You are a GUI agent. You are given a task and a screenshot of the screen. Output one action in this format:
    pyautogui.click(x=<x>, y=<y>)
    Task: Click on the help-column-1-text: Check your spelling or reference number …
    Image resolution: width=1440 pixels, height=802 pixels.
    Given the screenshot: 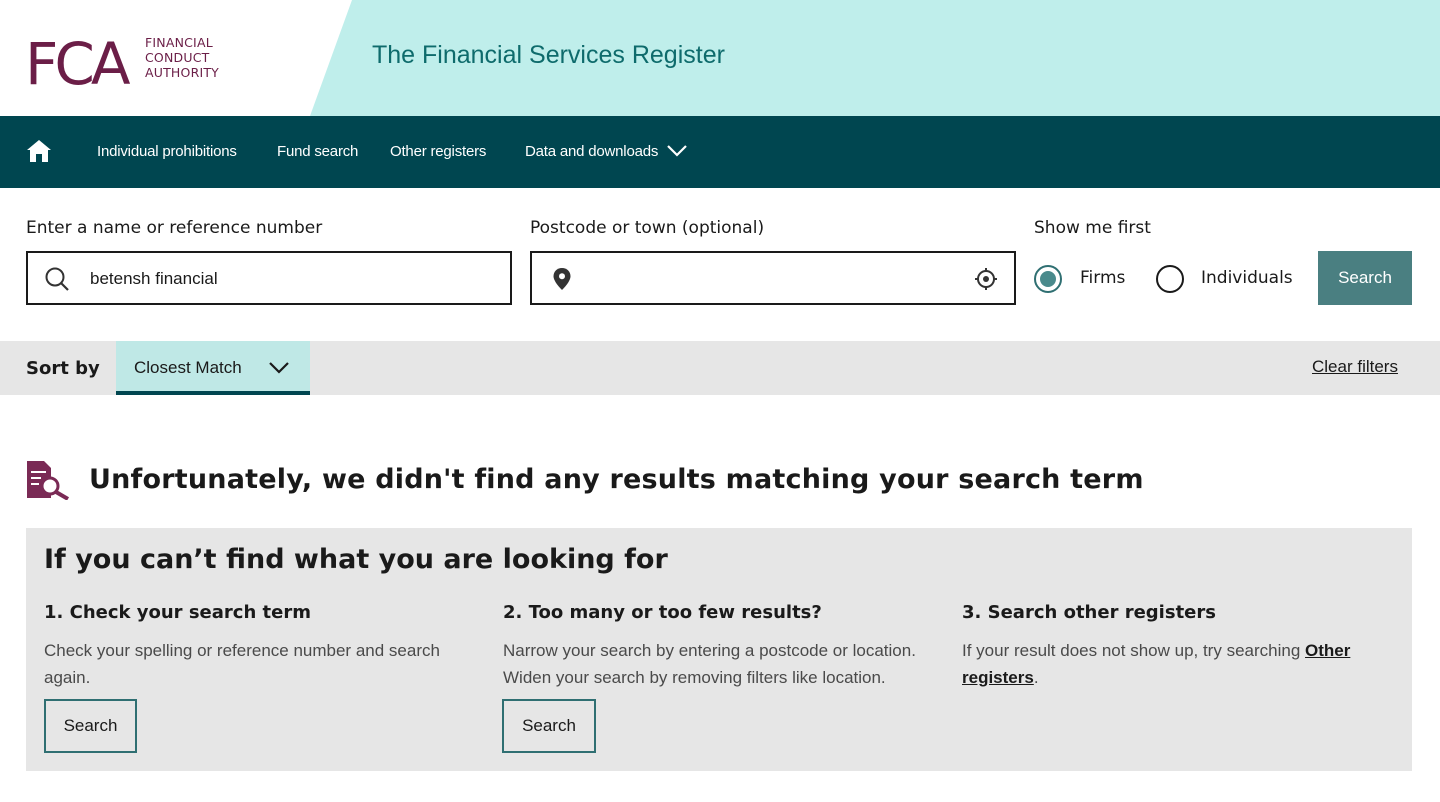 What is the action you would take?
    pyautogui.click(x=242, y=664)
    